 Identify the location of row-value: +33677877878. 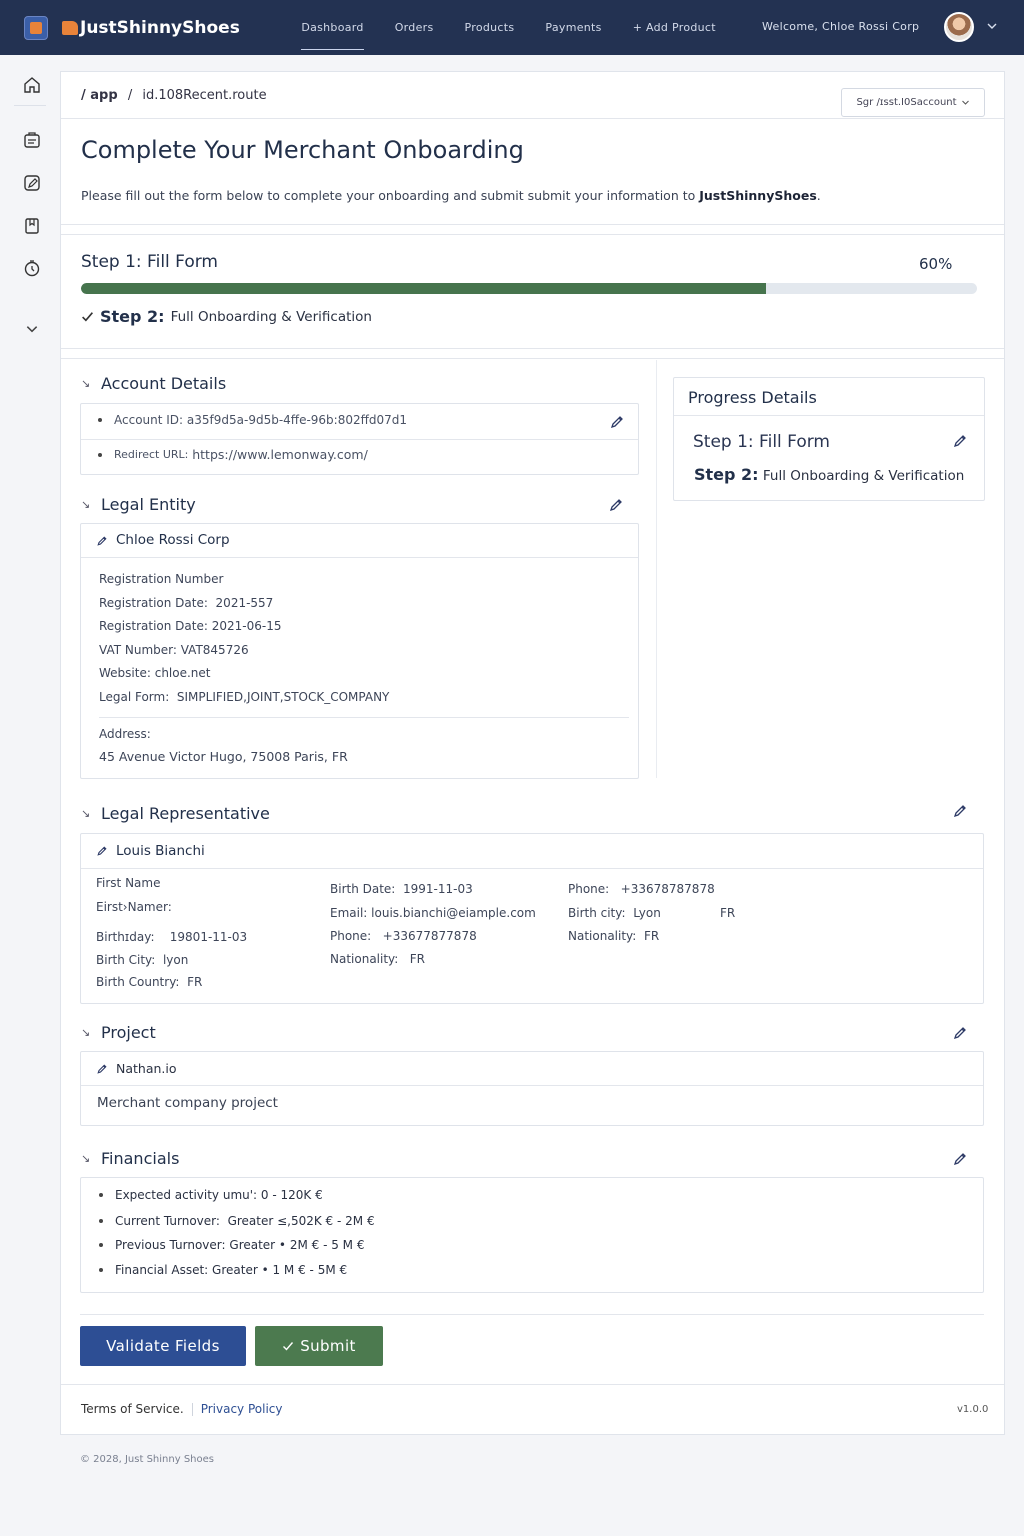
(429, 936).